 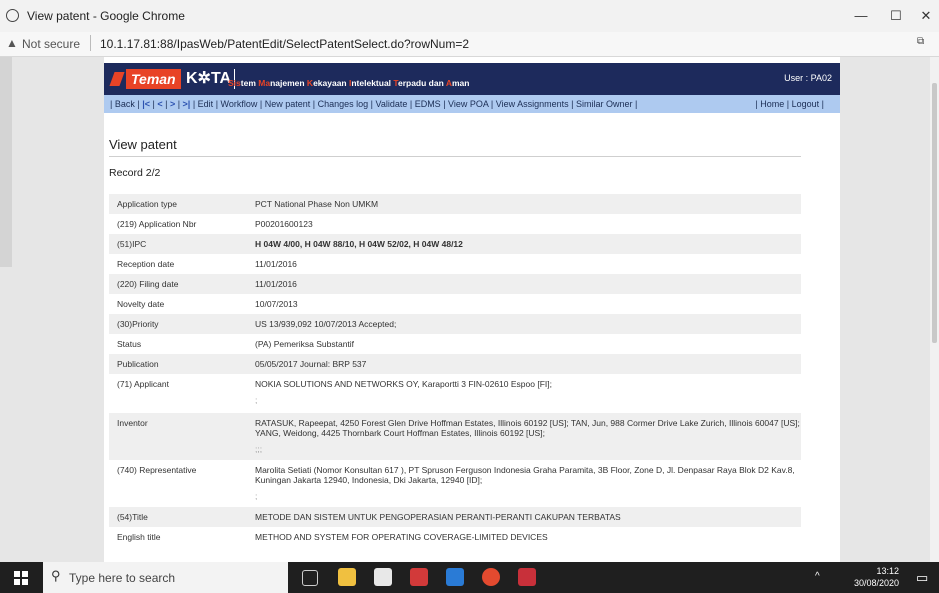 What do you see at coordinates (317, 204) in the screenshot?
I see `detail-value-text: PCT National Phase Non UMKM` at bounding box center [317, 204].